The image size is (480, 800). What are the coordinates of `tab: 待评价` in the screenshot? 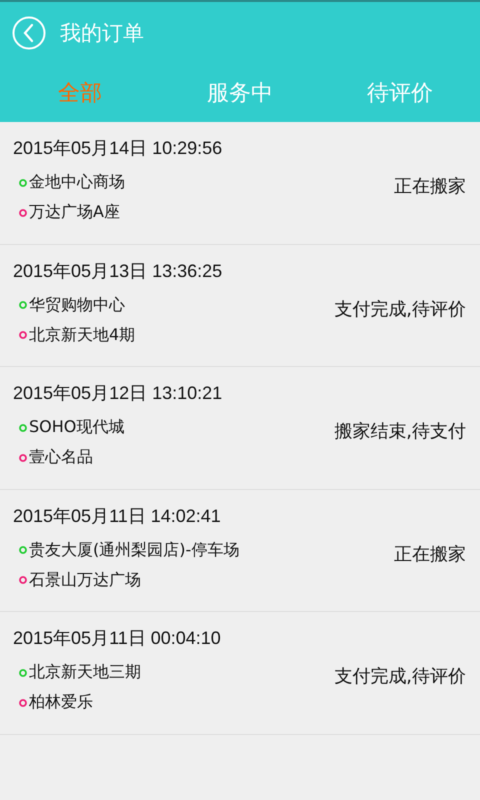 It's located at (400, 93).